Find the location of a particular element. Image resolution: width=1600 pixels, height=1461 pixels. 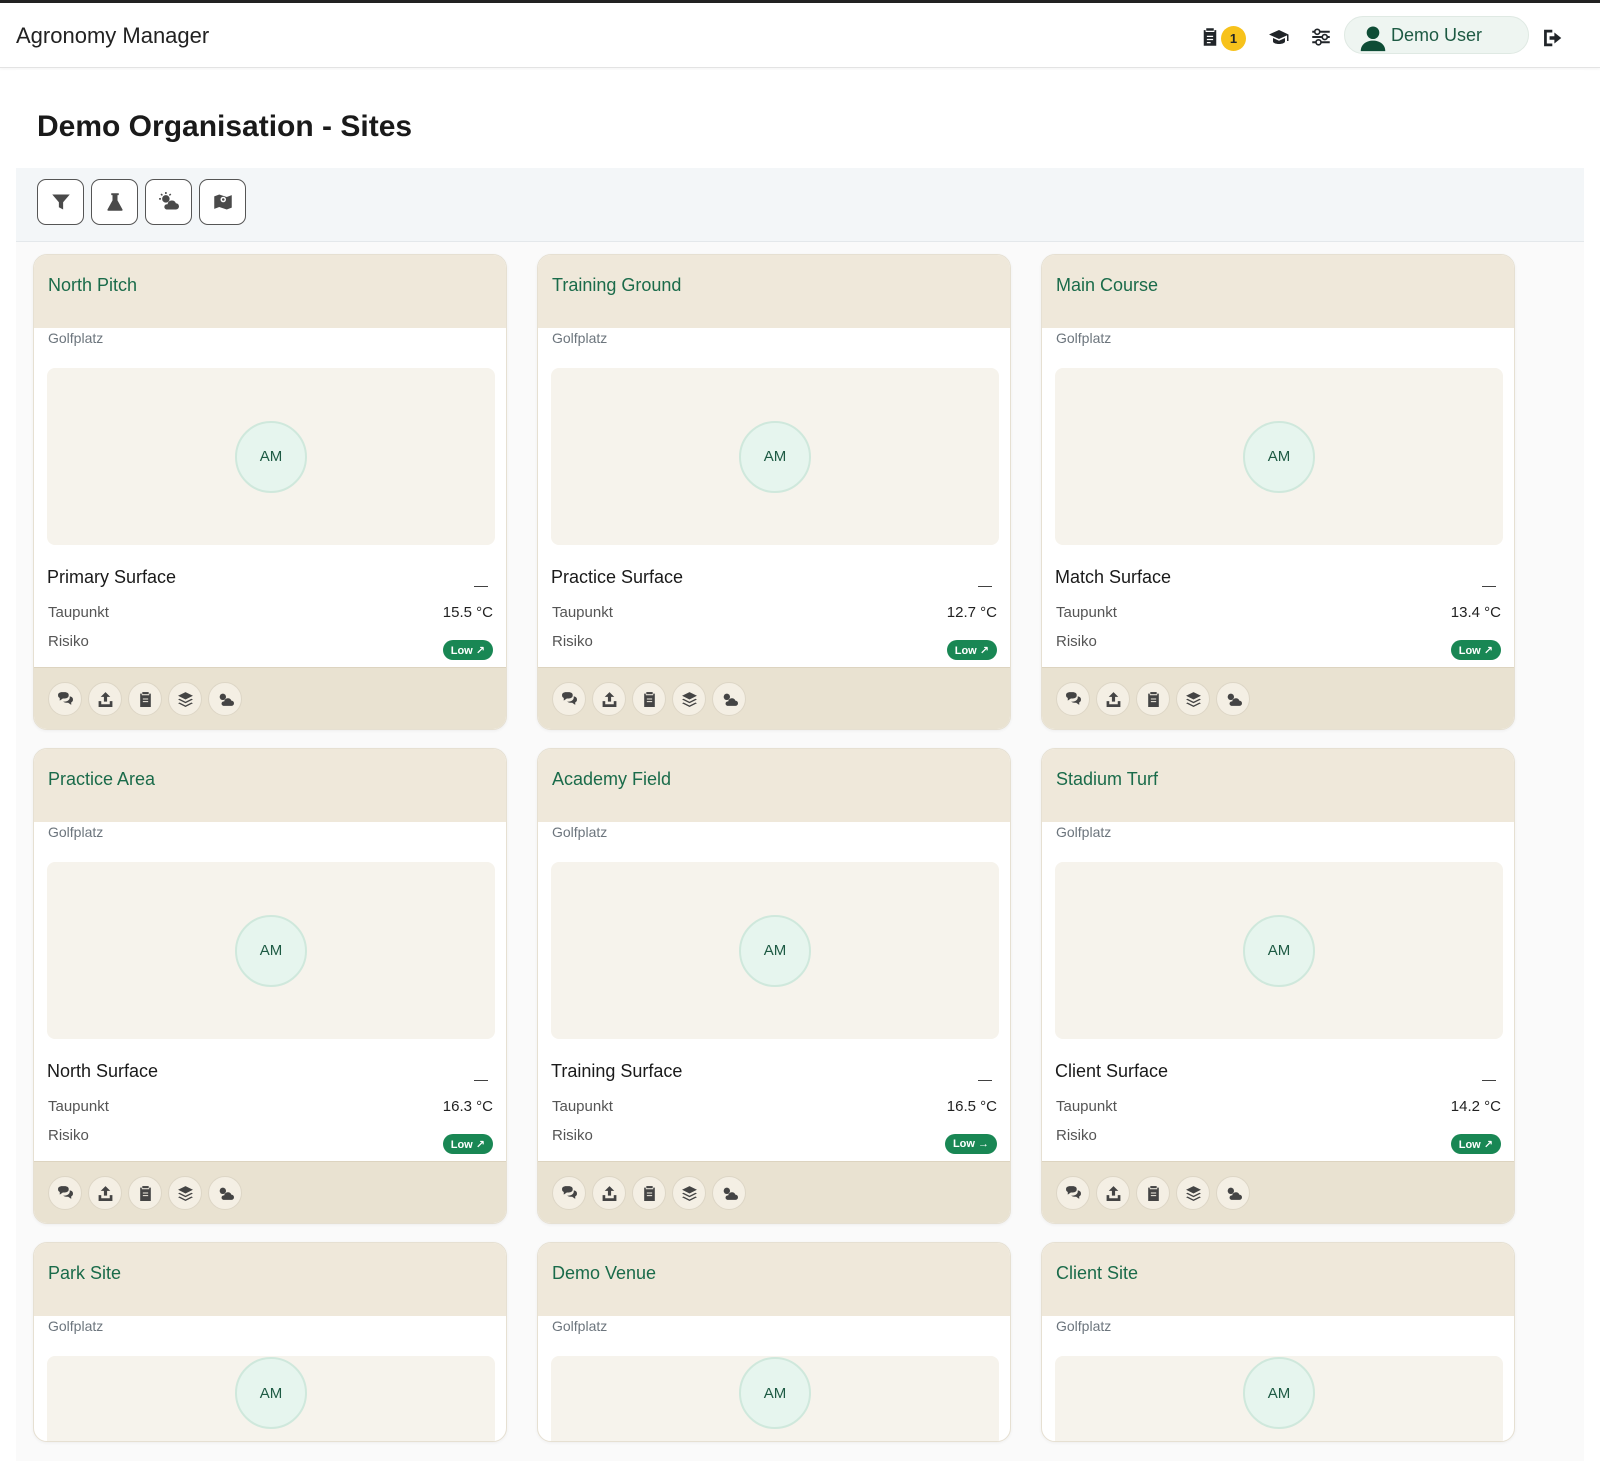

site-name: Academy Field is located at coordinates (611, 779).